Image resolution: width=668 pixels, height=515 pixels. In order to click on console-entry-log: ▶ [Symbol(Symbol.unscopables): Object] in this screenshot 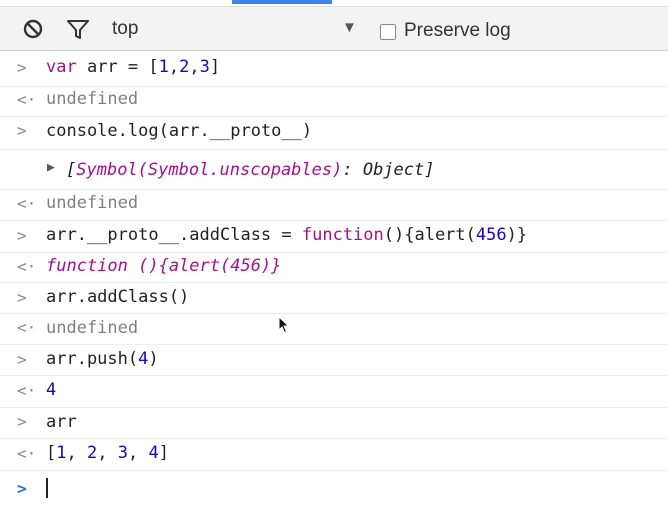, I will do `click(334, 169)`.